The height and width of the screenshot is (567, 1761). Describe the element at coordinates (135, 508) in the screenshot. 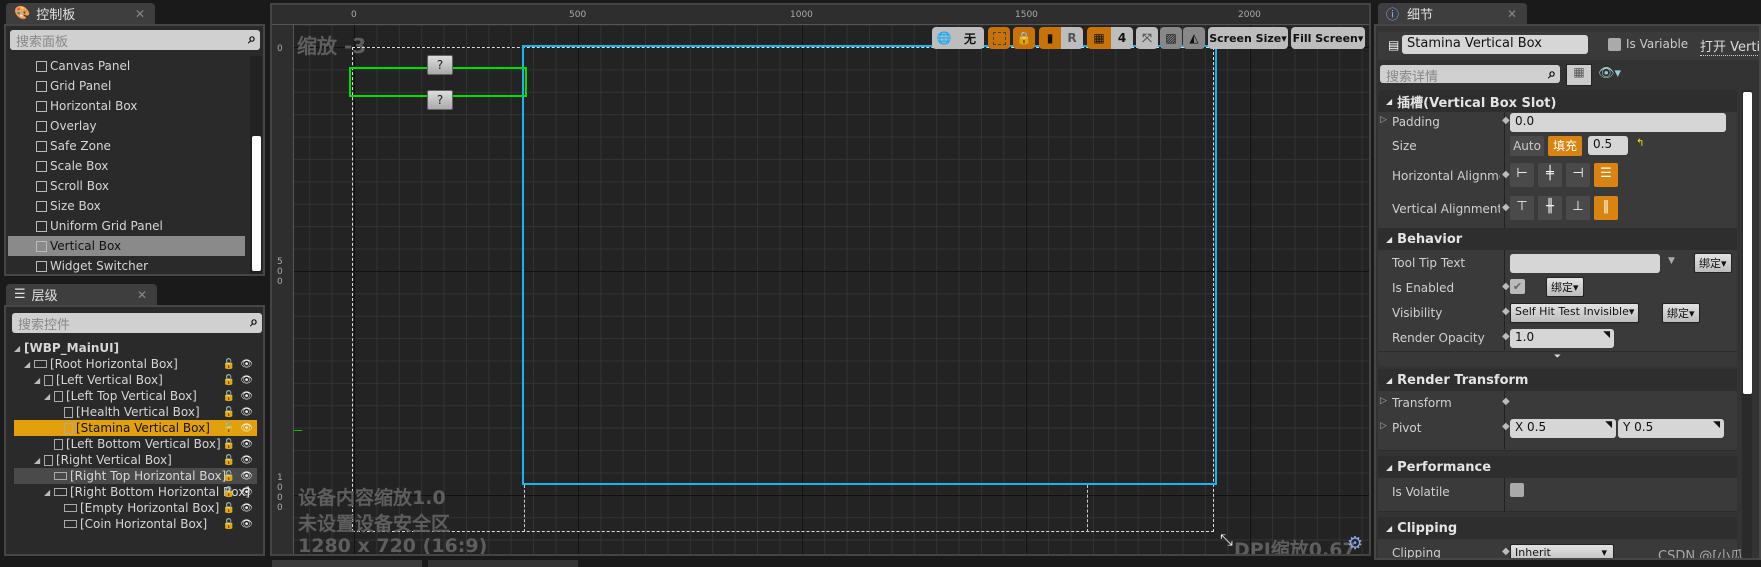

I see `tree-item: [Empty Horizontal Box] 🔓 👁` at that location.